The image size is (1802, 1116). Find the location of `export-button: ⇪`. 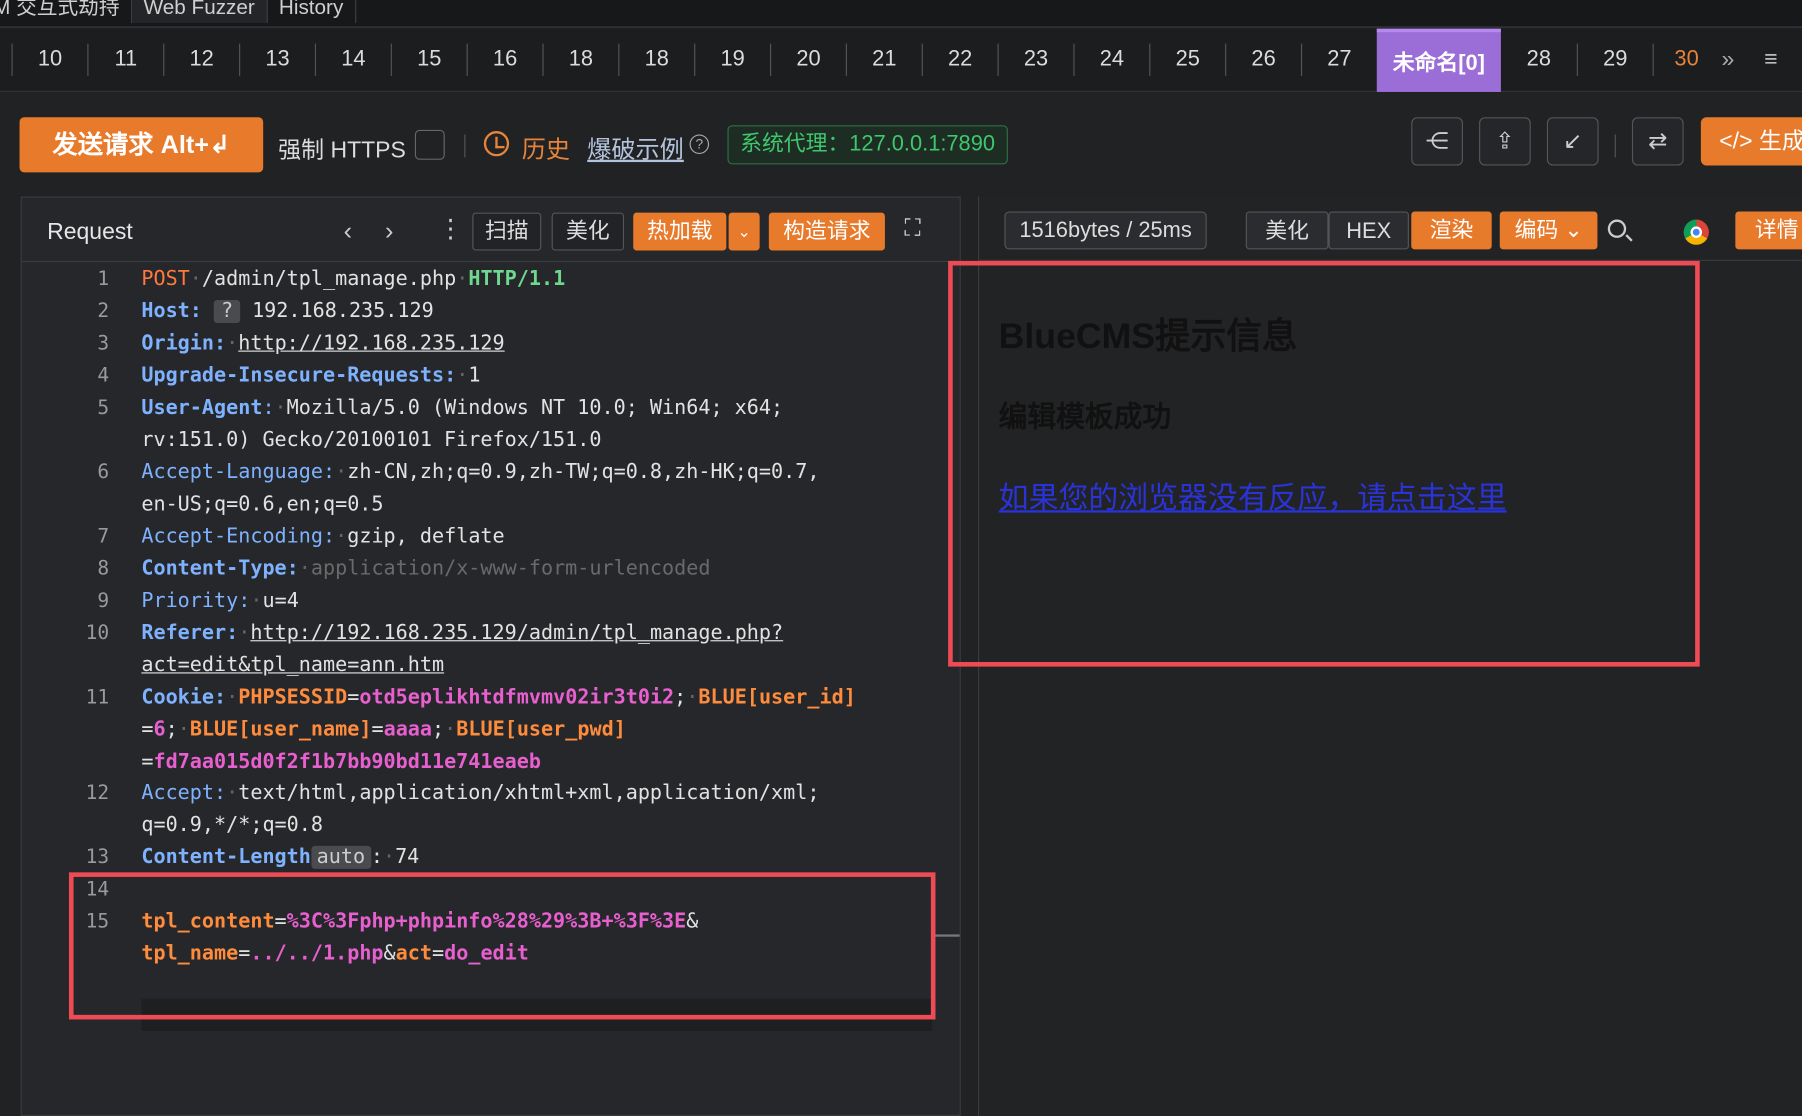

export-button: ⇪ is located at coordinates (1505, 141).